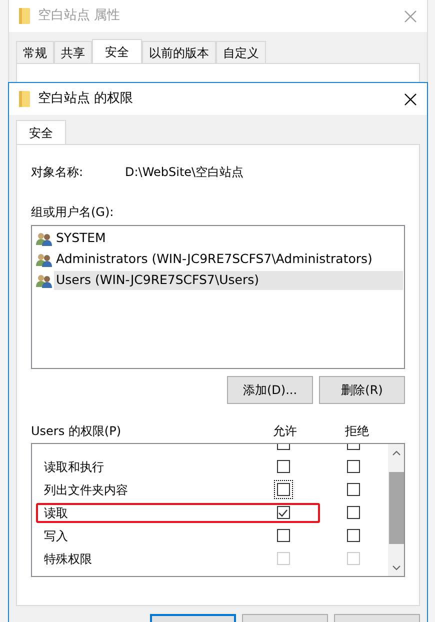 The height and width of the screenshot is (622, 435). Describe the element at coordinates (56, 513) in the screenshot. I see `permission-name: 读取` at that location.